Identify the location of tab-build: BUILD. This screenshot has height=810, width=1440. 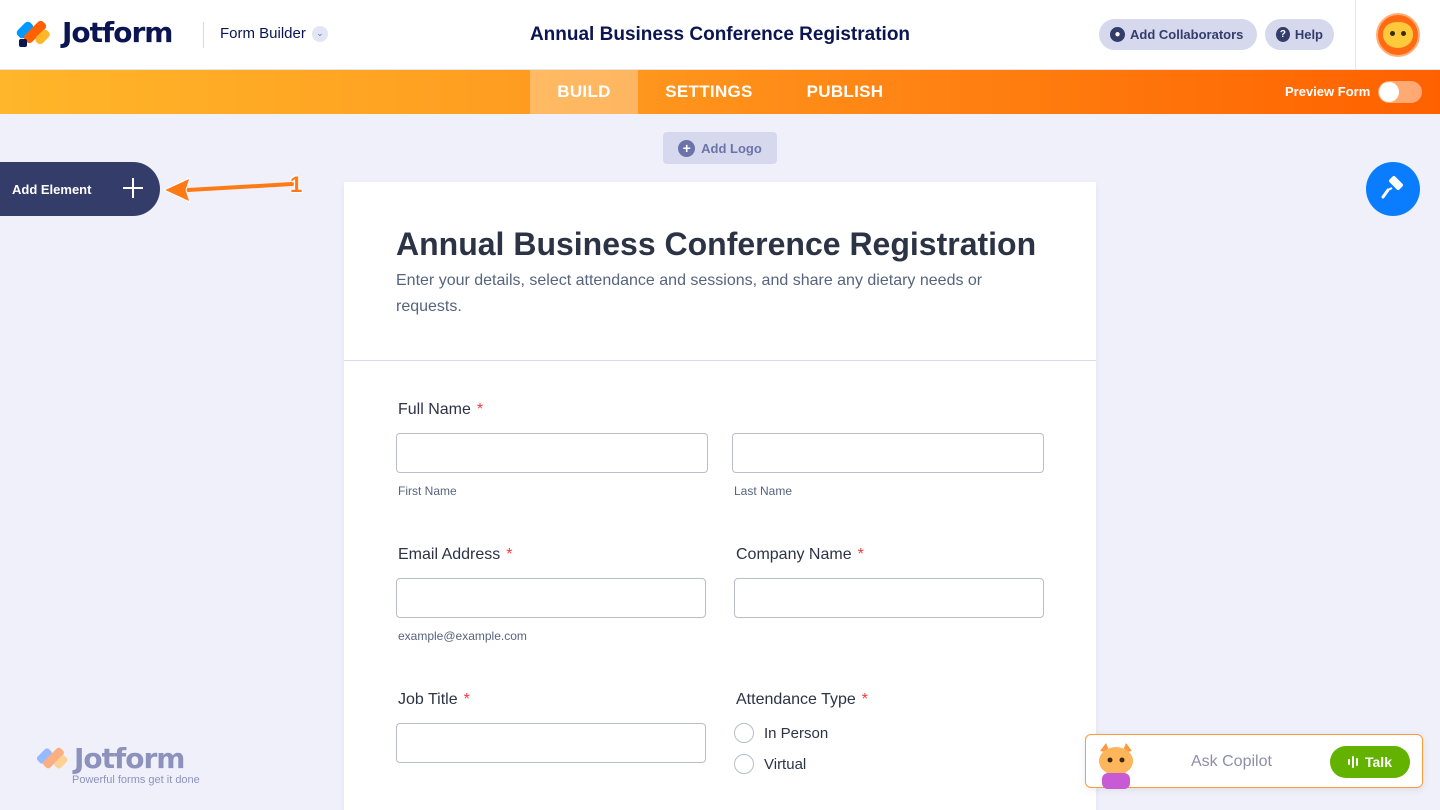
(584, 92).